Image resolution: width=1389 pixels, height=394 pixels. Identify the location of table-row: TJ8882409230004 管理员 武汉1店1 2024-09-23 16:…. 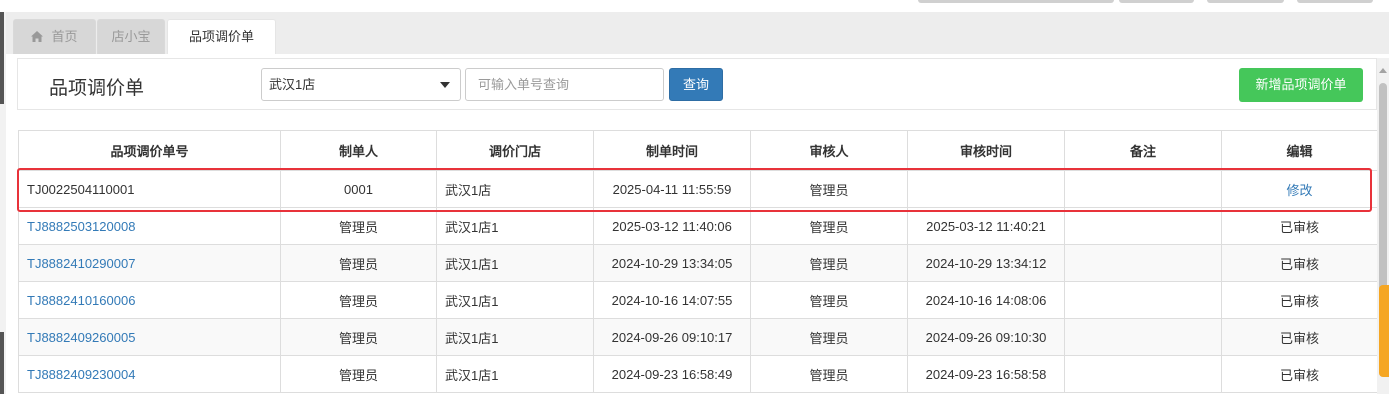
(697, 374).